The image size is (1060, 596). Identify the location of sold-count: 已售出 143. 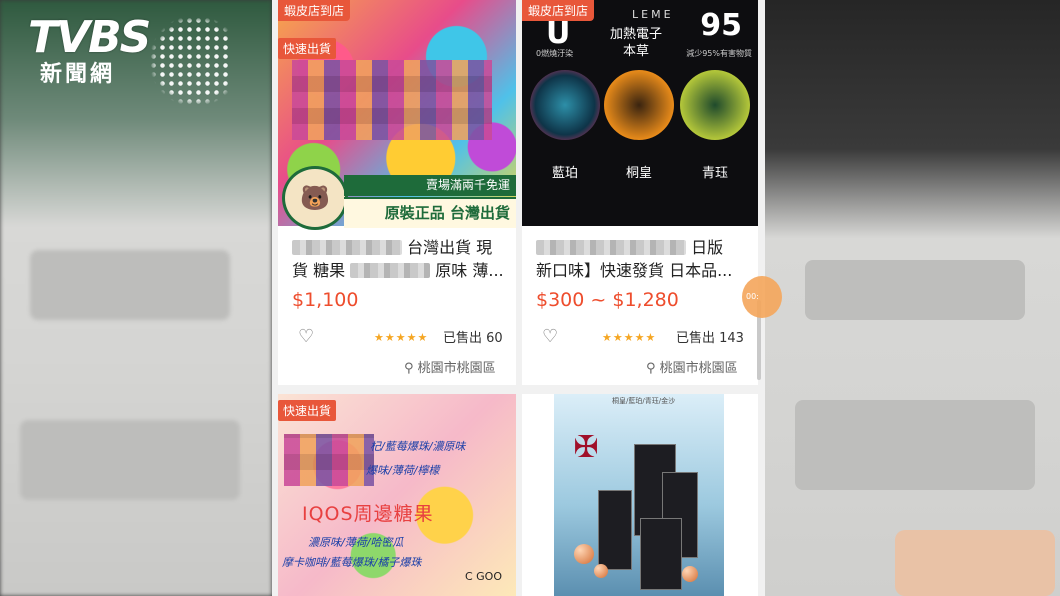
(710, 338).